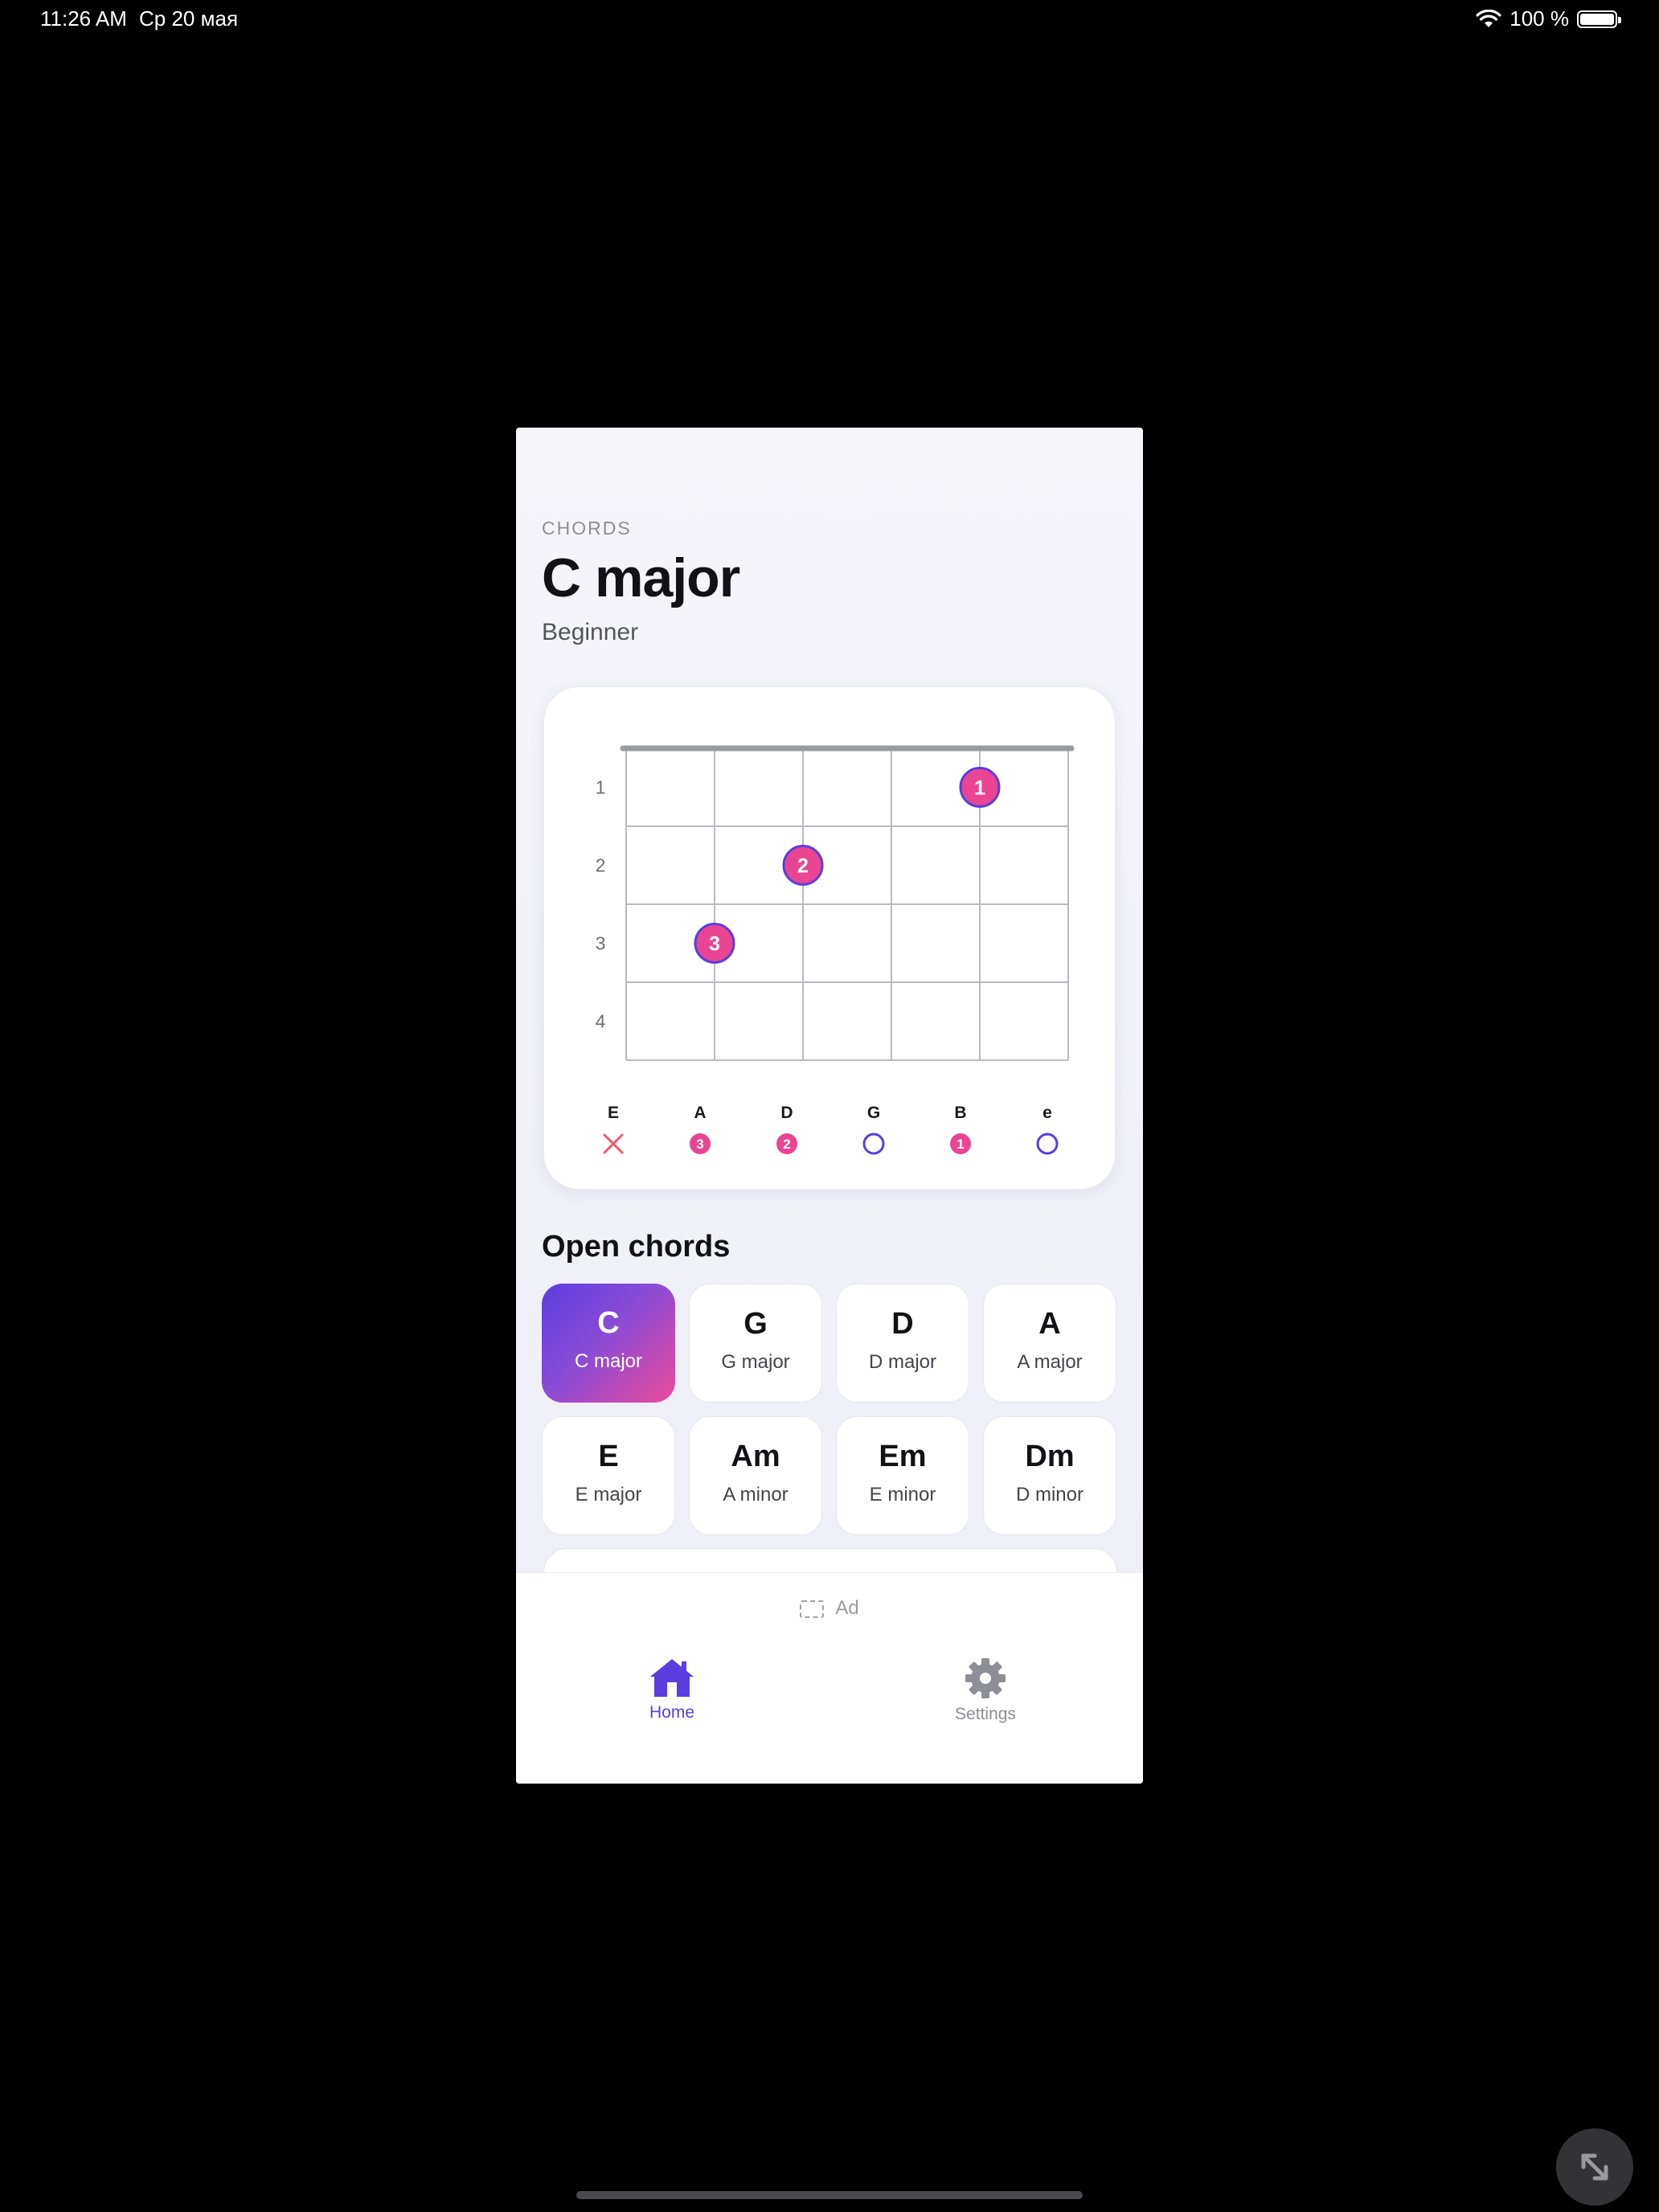  I want to click on chord-name: D minor, so click(1049, 1494).